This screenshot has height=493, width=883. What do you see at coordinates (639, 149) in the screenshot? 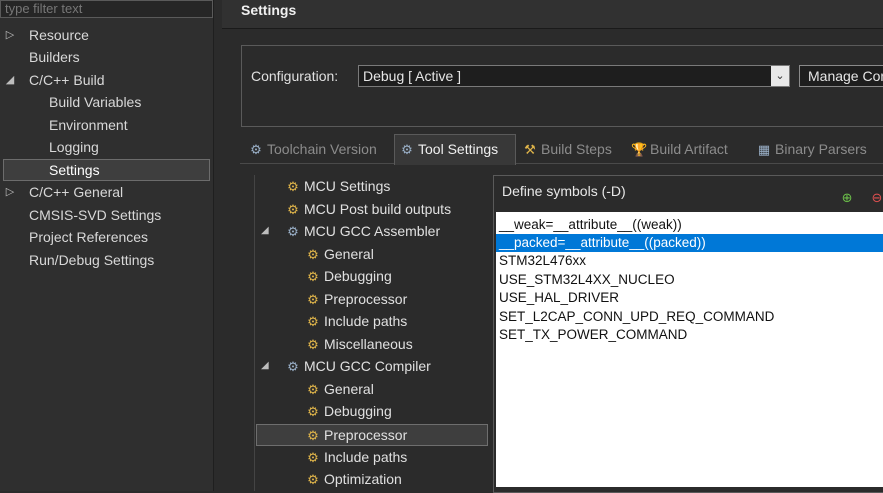
I see `trophy-icon: 🏆` at bounding box center [639, 149].